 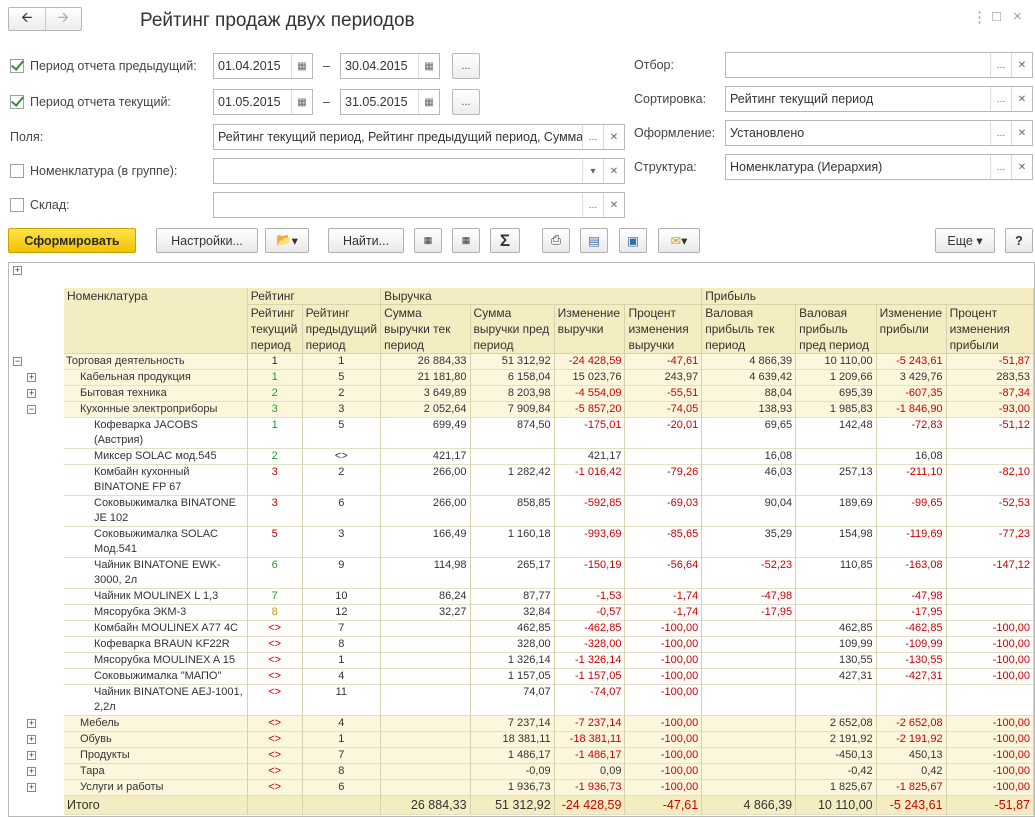 I want to click on save-icon: ▣, so click(x=633, y=240).